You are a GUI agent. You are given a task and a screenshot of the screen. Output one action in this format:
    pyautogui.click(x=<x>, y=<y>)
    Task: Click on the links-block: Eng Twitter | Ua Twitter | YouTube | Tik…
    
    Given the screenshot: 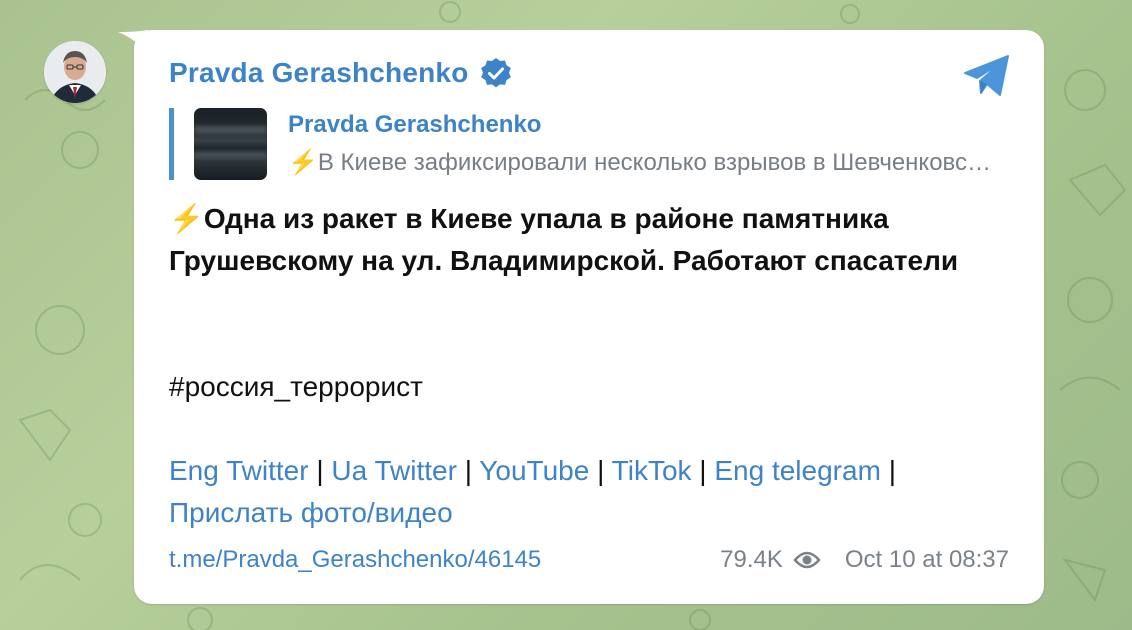 What is the action you would take?
    pyautogui.click(x=599, y=492)
    